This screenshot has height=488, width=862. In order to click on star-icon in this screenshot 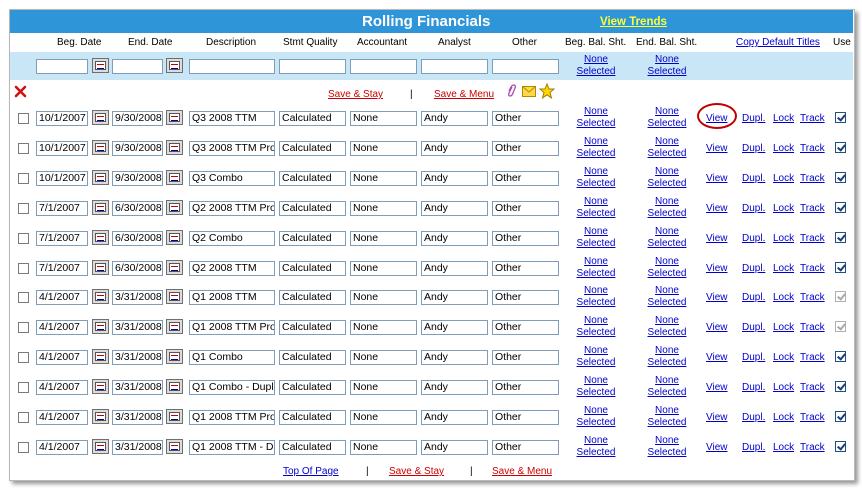, I will do `click(547, 91)`.